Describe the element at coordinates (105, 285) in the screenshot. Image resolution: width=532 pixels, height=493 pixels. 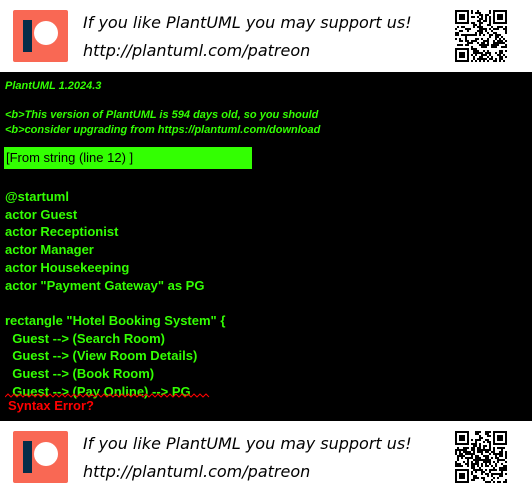
I see `code-line: actor "Payment Gateway" as PG` at that location.